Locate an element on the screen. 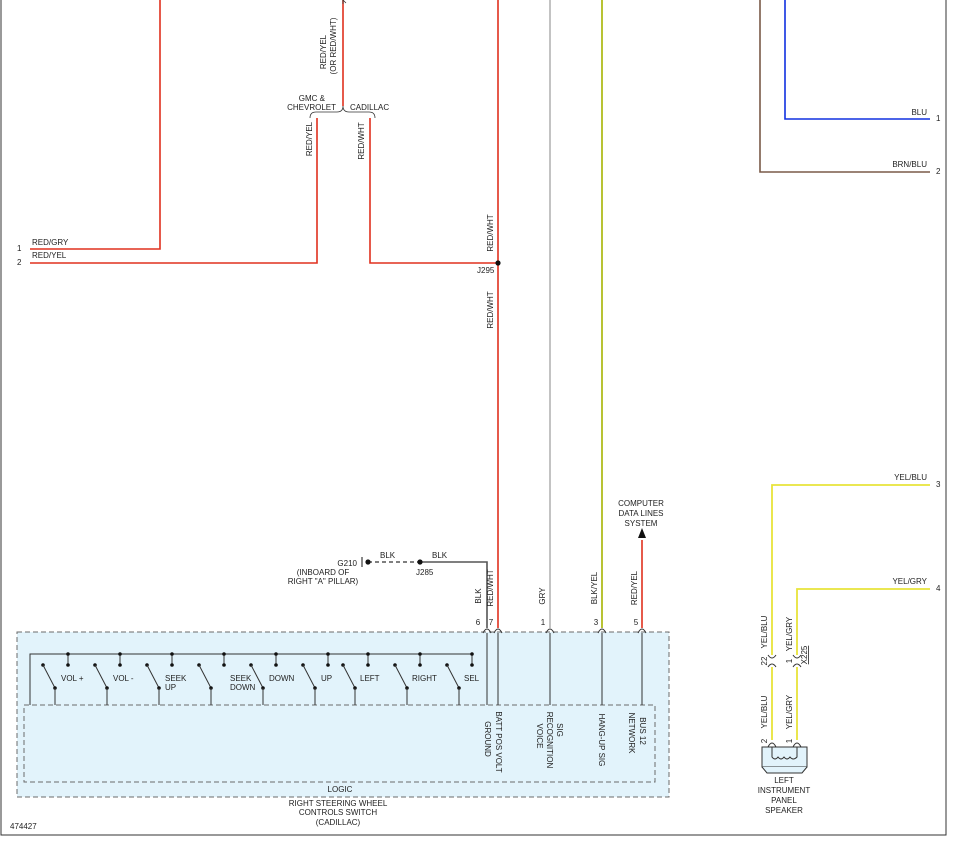 The height and width of the screenshot is (842, 953). junction-j295: RED/WHT J295 RED/WHT is located at coordinates (486, 271).